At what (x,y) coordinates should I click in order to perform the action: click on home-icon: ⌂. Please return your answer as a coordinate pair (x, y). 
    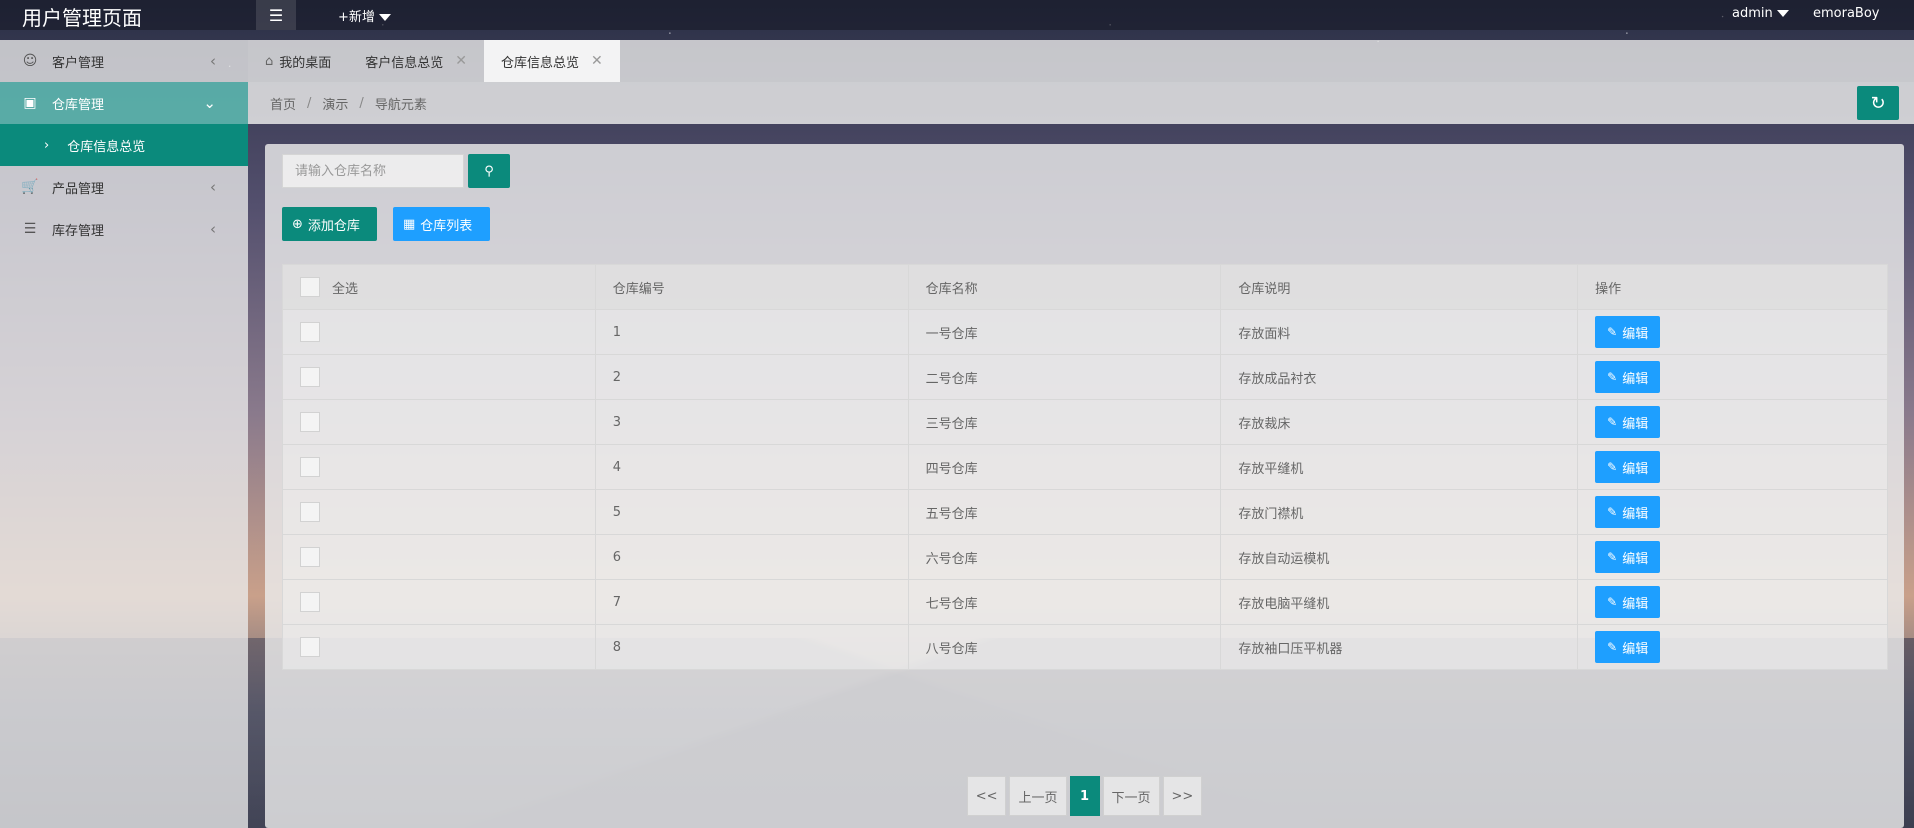
    Looking at the image, I should click on (269, 61).